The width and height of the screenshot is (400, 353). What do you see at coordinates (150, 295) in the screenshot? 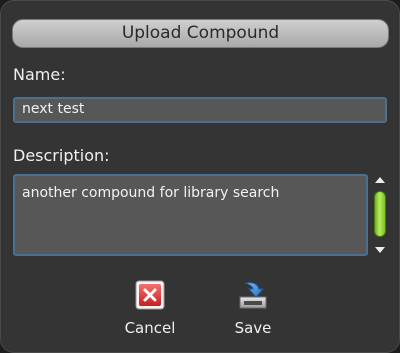
I see `close-icon` at bounding box center [150, 295].